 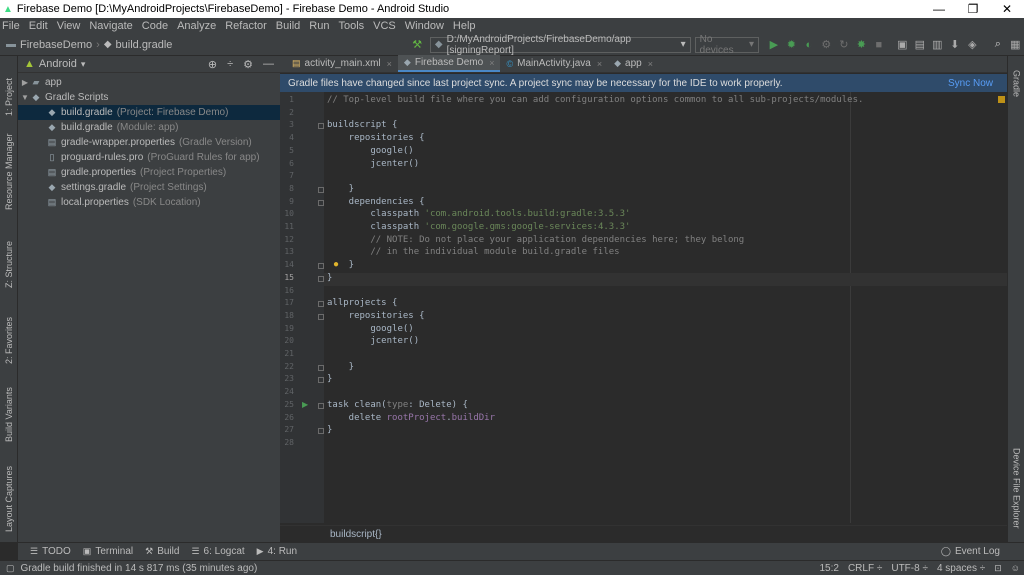 What do you see at coordinates (633, 63) in the screenshot?
I see `editor-tab: ◆ app ×` at bounding box center [633, 63].